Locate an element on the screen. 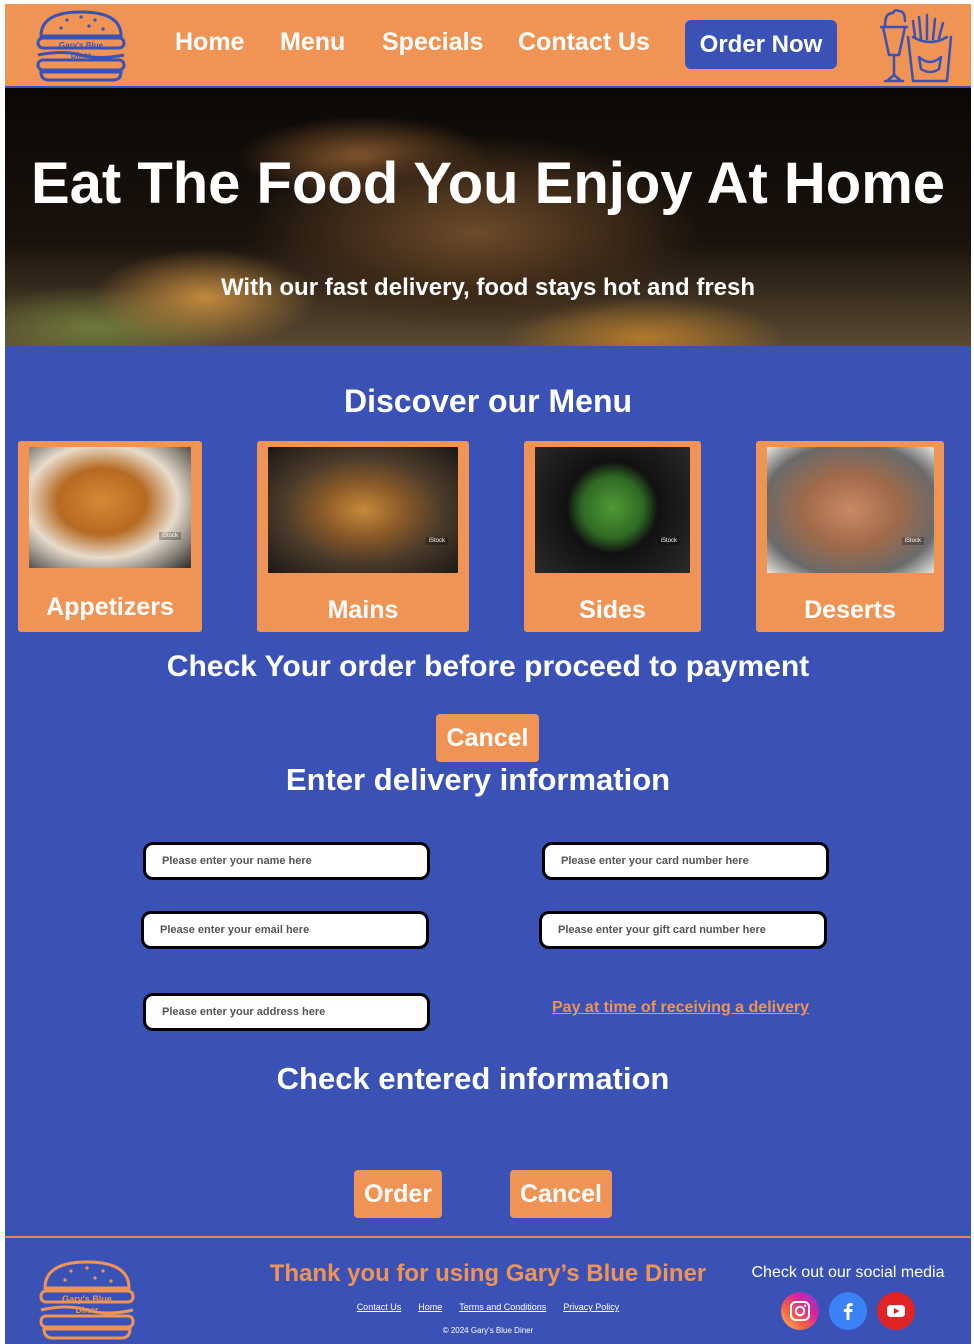 The width and height of the screenshot is (974, 1344). gift-card-input is located at coordinates (683, 930).